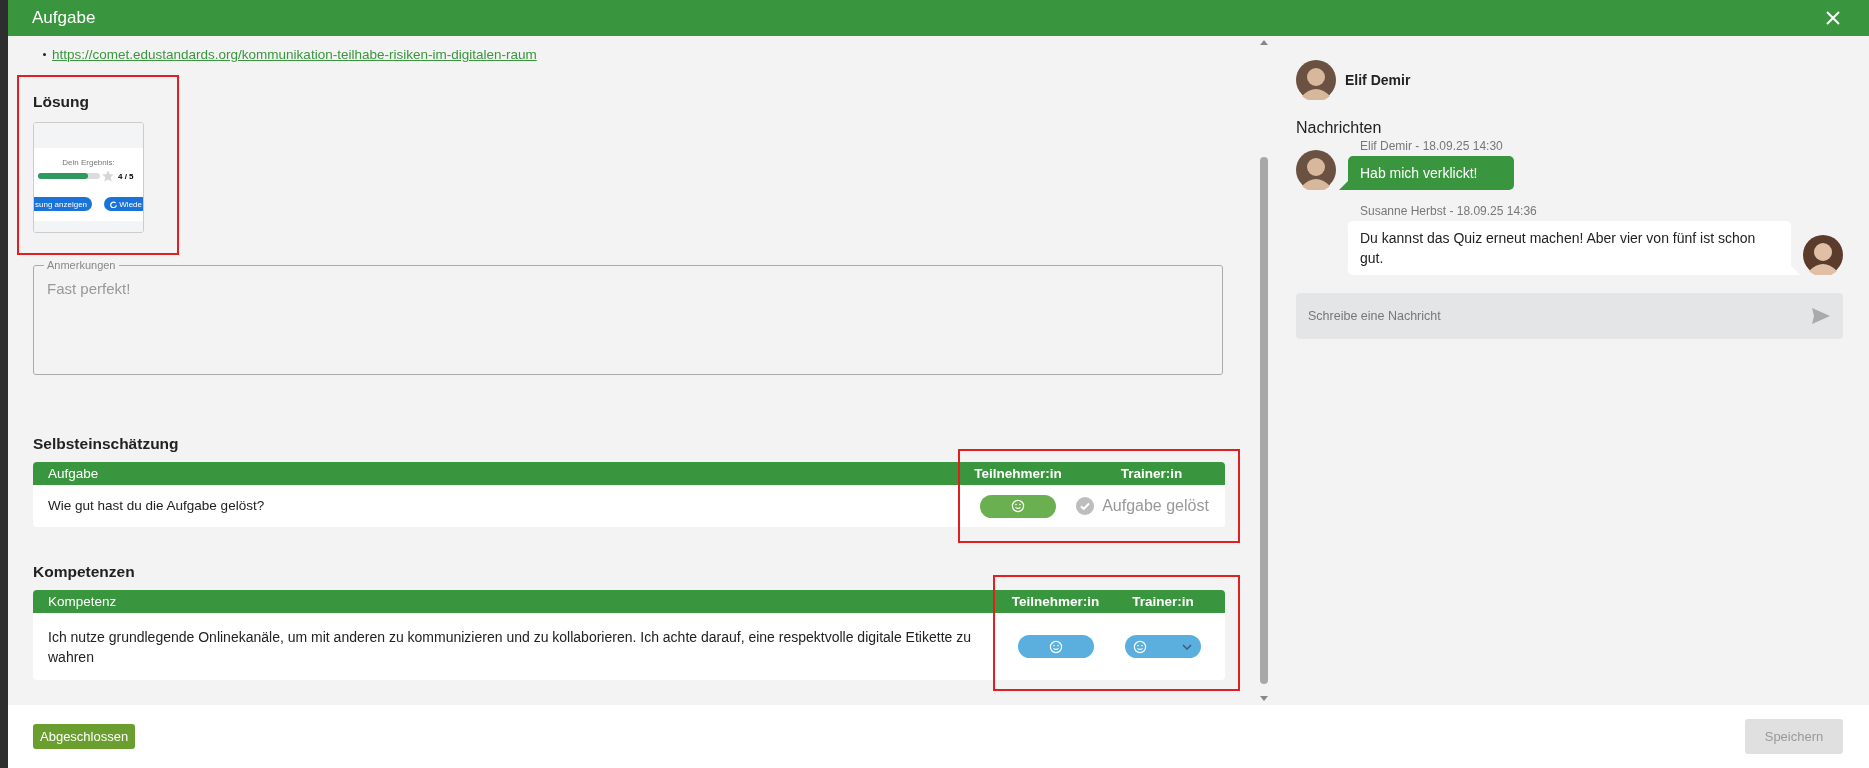  I want to click on status-button: Abgeschlossen, so click(84, 736).